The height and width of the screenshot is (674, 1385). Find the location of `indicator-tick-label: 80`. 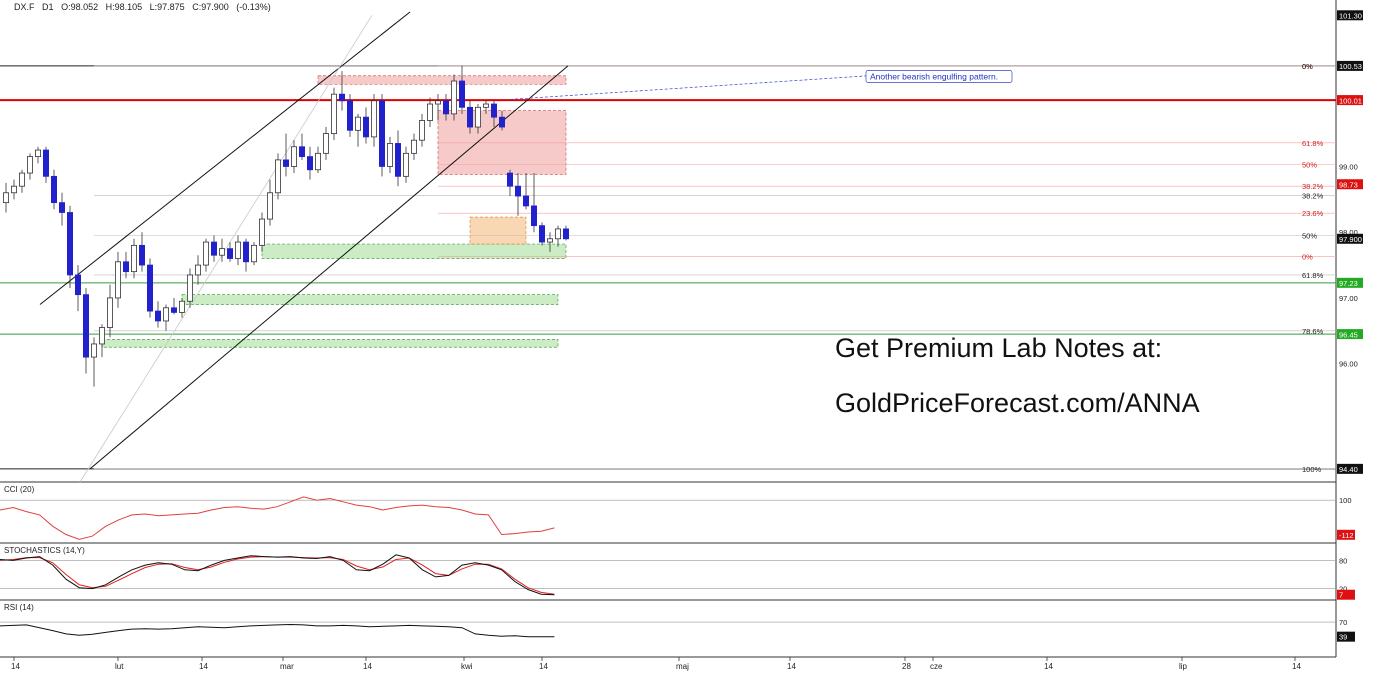

indicator-tick-label: 80 is located at coordinates (1343, 560).